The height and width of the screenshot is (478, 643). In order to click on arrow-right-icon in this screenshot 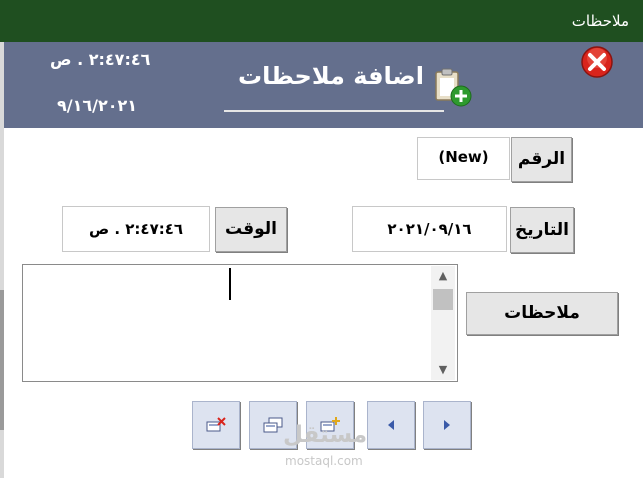, I will do `click(447, 425)`.